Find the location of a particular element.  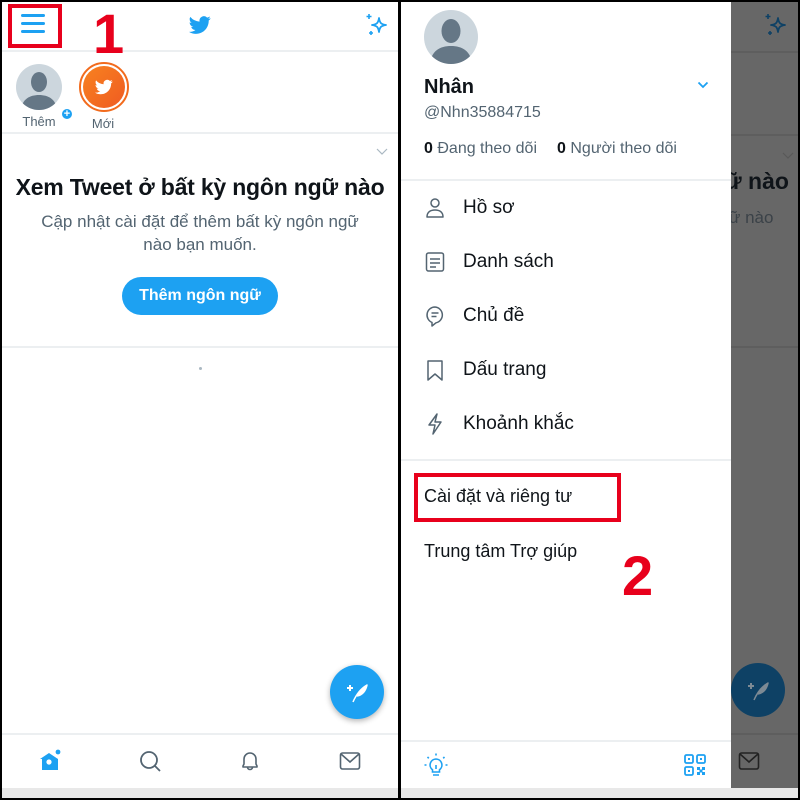

profile-avatar is located at coordinates (451, 37).